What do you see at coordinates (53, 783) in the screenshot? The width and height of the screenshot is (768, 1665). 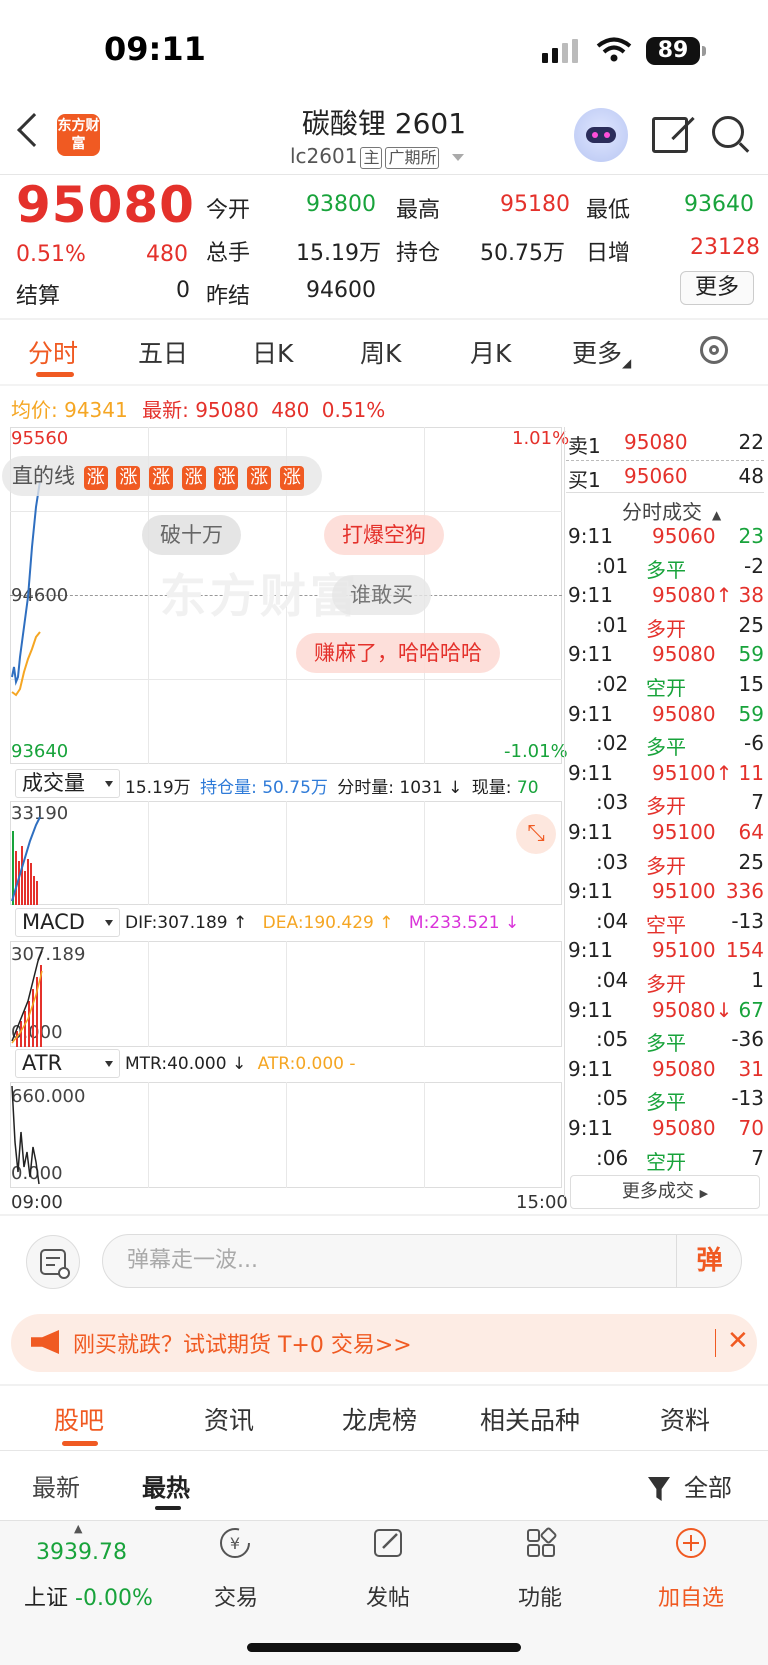 I see `volume-selector-label: 成交量` at bounding box center [53, 783].